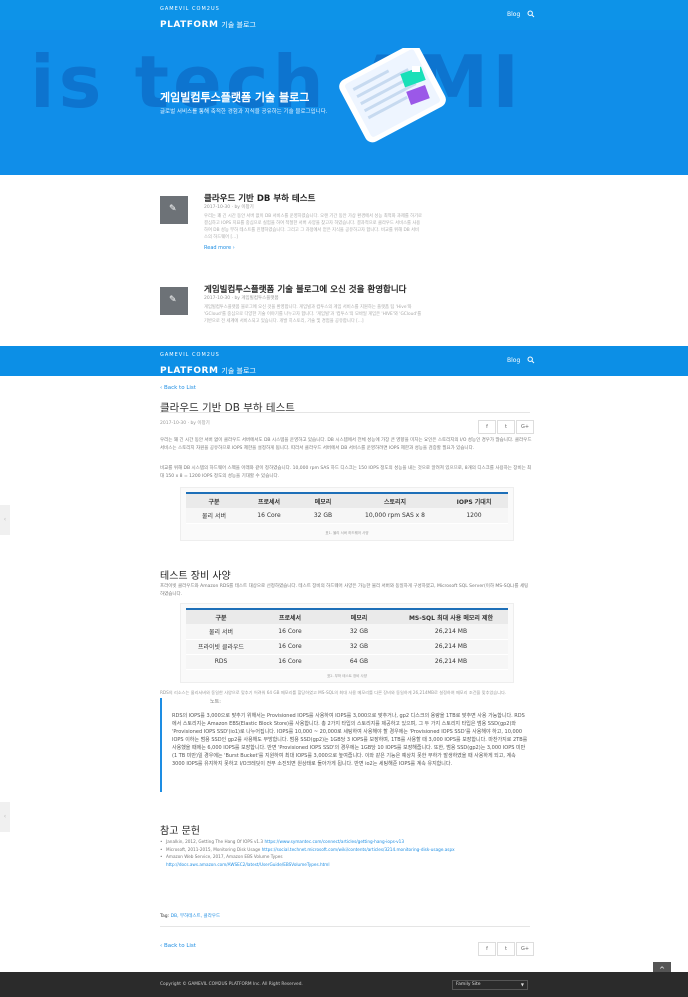 This screenshot has height=997, width=688. I want to click on hero-title: 게임빌컴투스플랫폼 기술 블로그, so click(235, 97).